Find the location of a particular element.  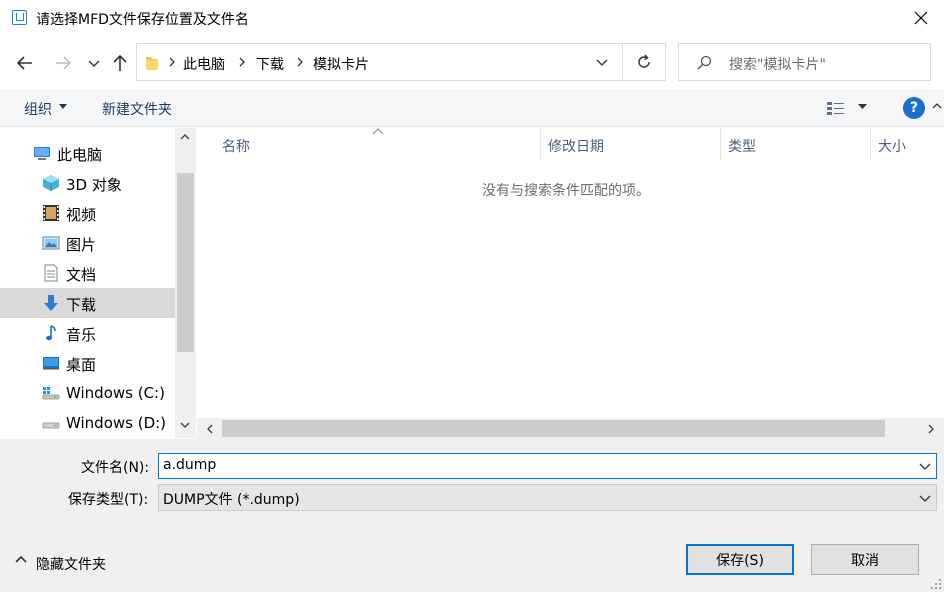

nav-item-music: 音乐 is located at coordinates (87, 333).